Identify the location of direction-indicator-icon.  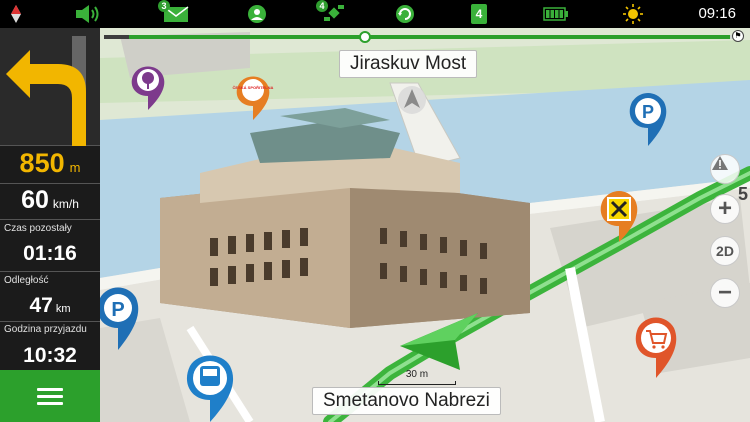
(412, 100).